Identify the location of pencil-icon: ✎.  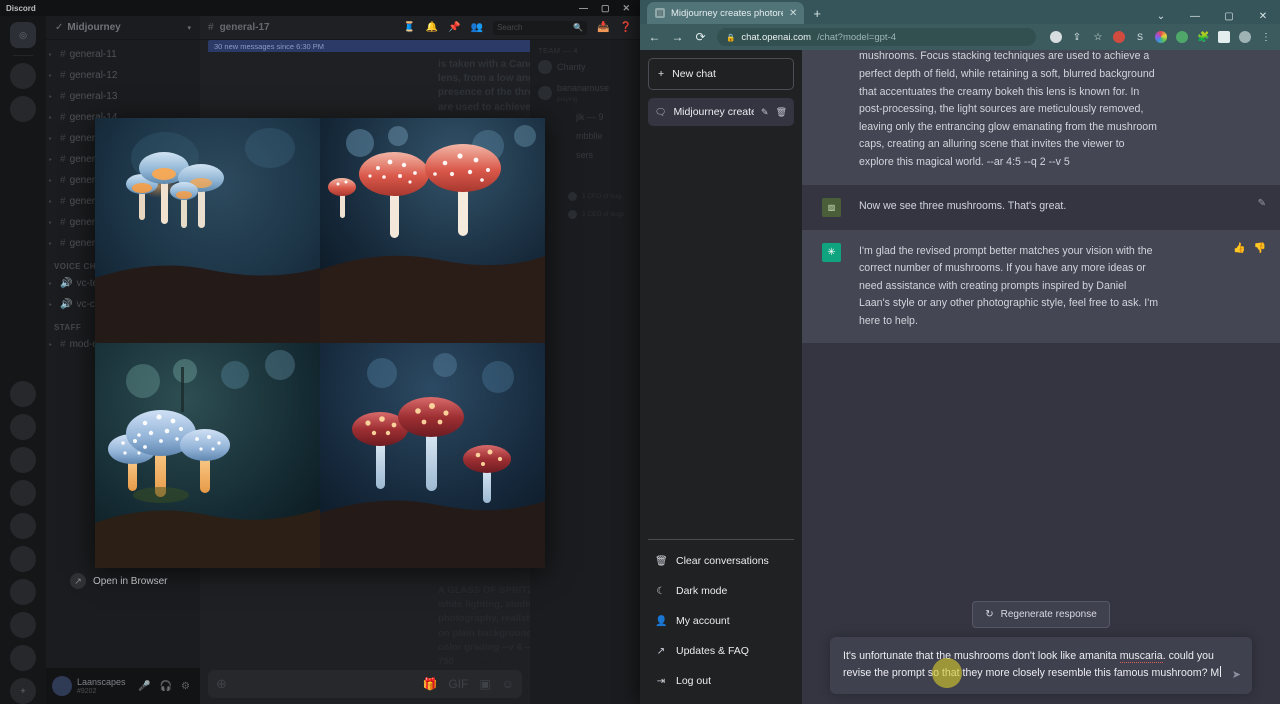
(765, 112).